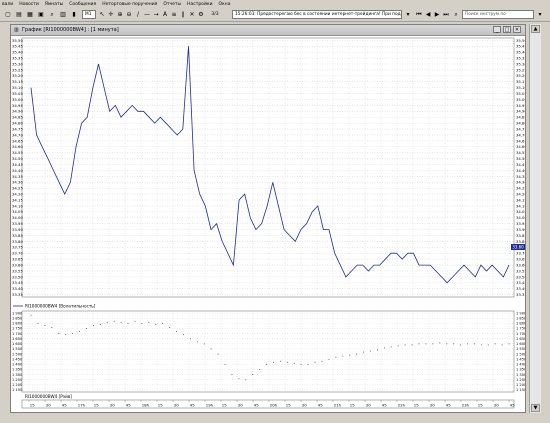  I want to click on chart-window-title: График [RI1000000BW4] : [1 минута], so click(70, 30).